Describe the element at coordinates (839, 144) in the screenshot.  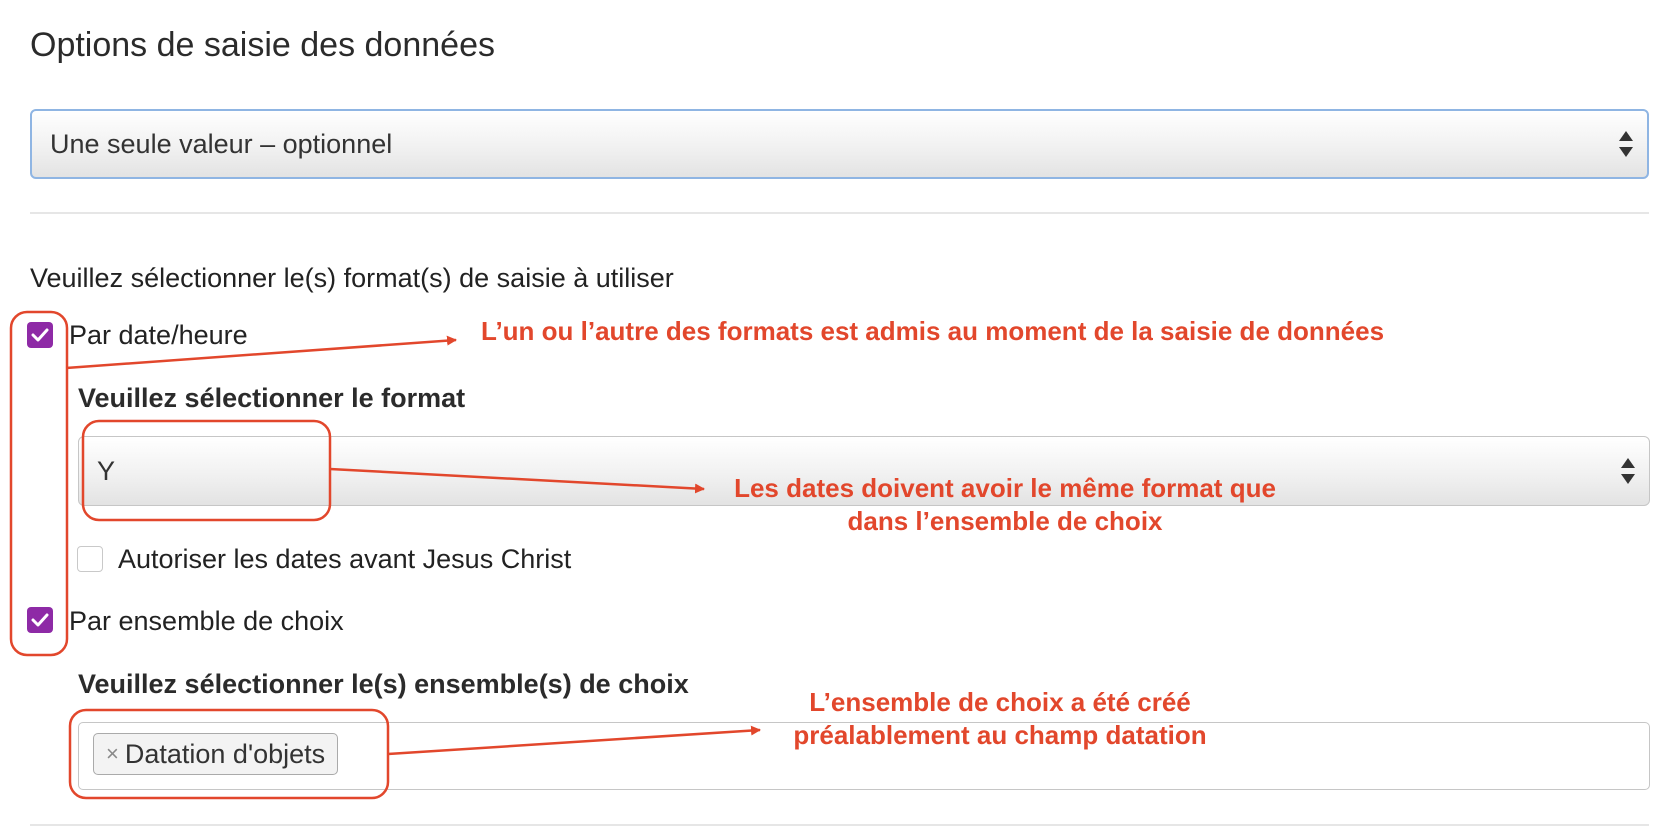
I see `entry-mode-select: Une seule valeur – optionnel` at that location.